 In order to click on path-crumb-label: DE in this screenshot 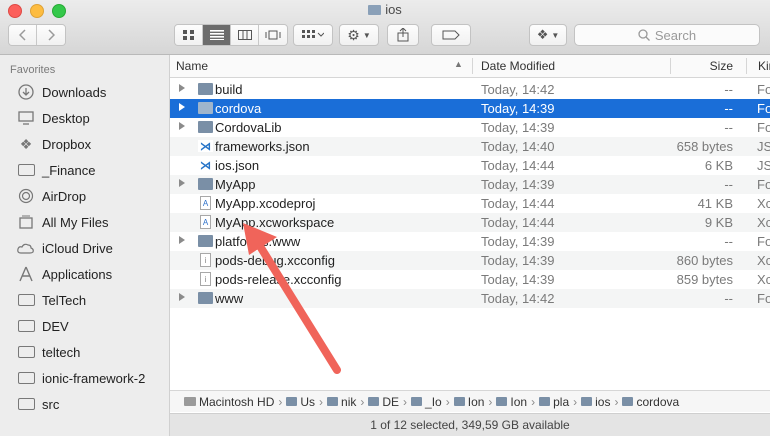, I will do `click(391, 401)`.